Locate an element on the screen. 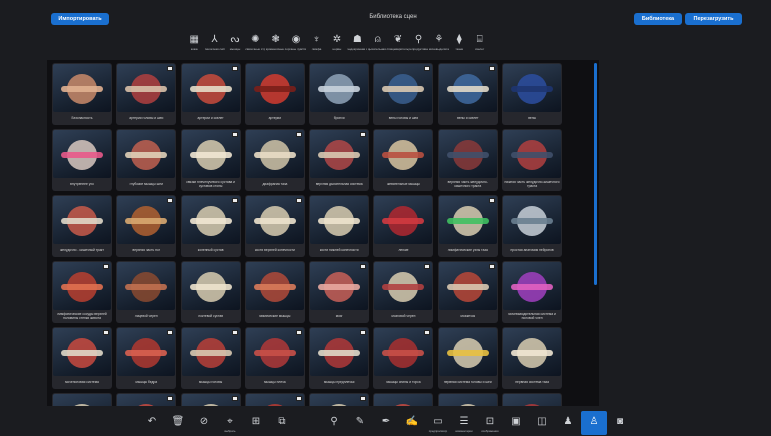 The width and height of the screenshot is (771, 436). tool-select: ⌖ выбрать is located at coordinates (230, 423).